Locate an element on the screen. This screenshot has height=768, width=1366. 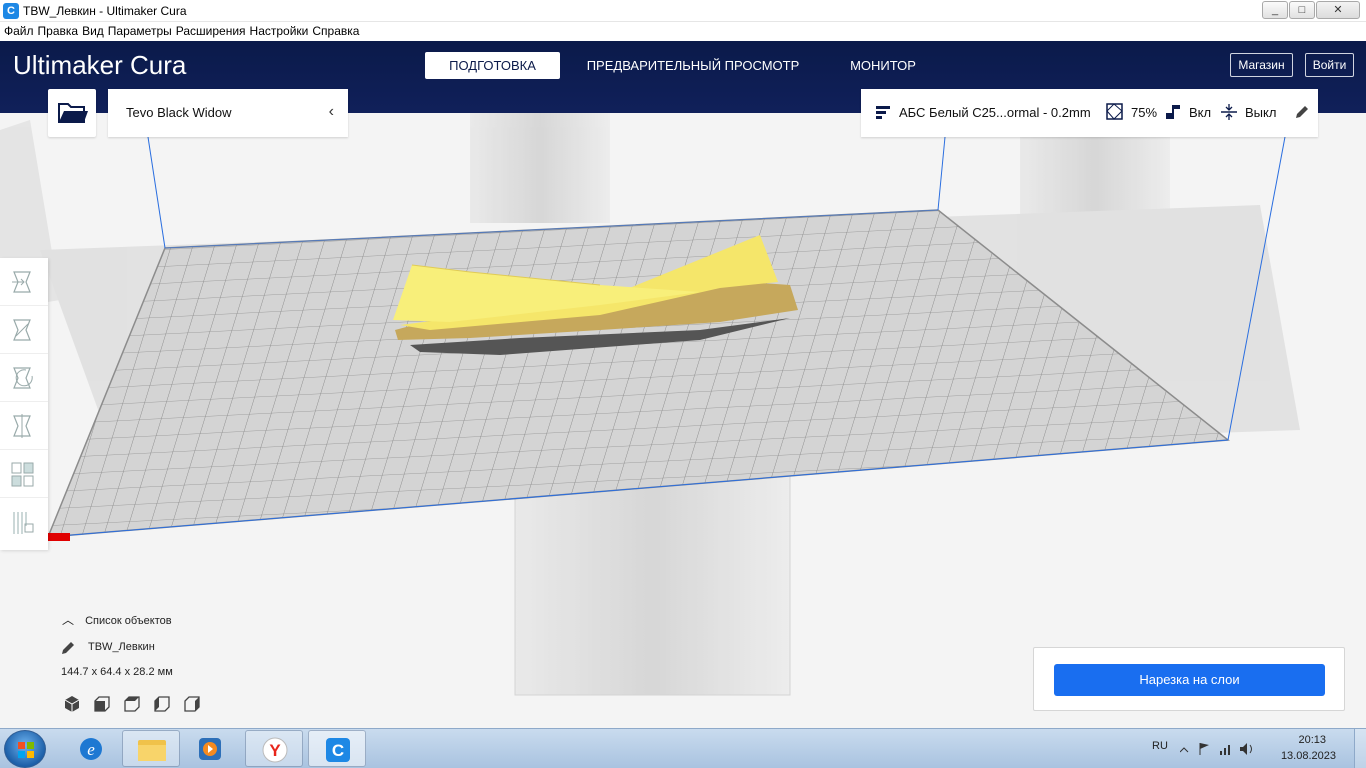
clock-time: 20:13 is located at coordinates (1312, 740).